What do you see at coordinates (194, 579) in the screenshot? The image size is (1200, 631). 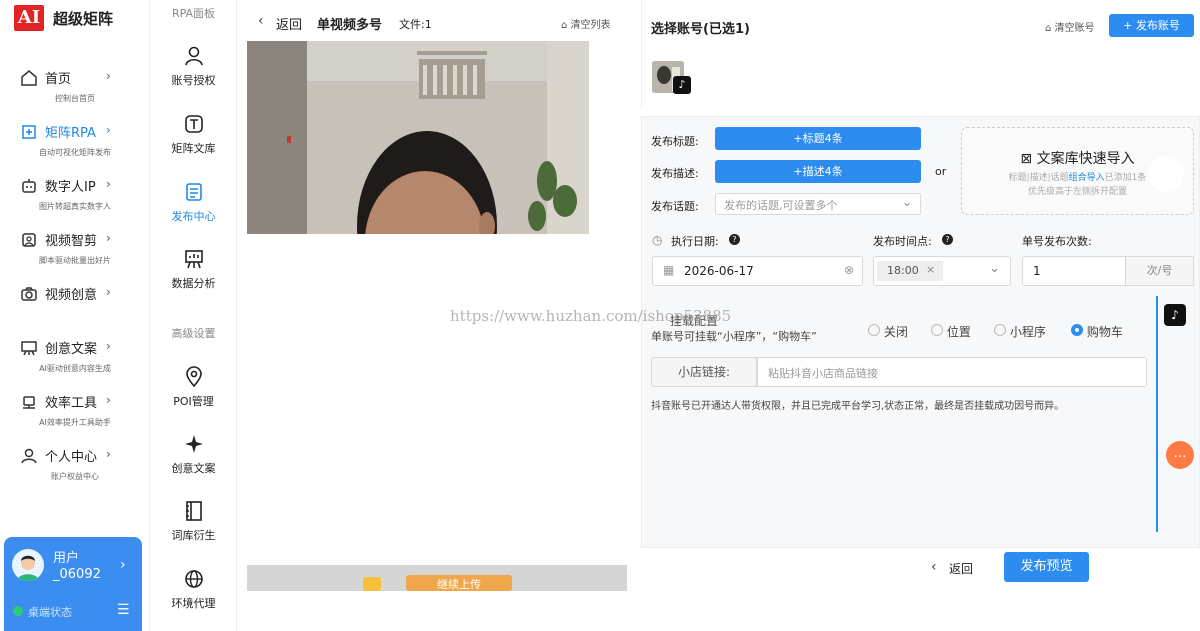 I see `globe-icon` at bounding box center [194, 579].